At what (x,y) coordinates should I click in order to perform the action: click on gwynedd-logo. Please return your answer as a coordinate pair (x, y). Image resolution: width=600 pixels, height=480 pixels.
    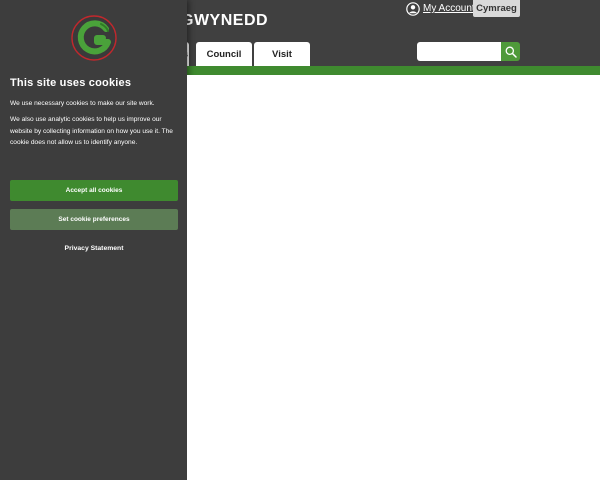
    Looking at the image, I should click on (94, 38).